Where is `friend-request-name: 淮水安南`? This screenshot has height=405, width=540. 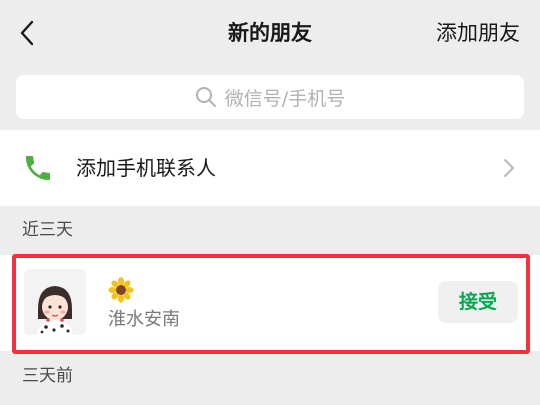 friend-request-name: 淮水安南 is located at coordinates (144, 319).